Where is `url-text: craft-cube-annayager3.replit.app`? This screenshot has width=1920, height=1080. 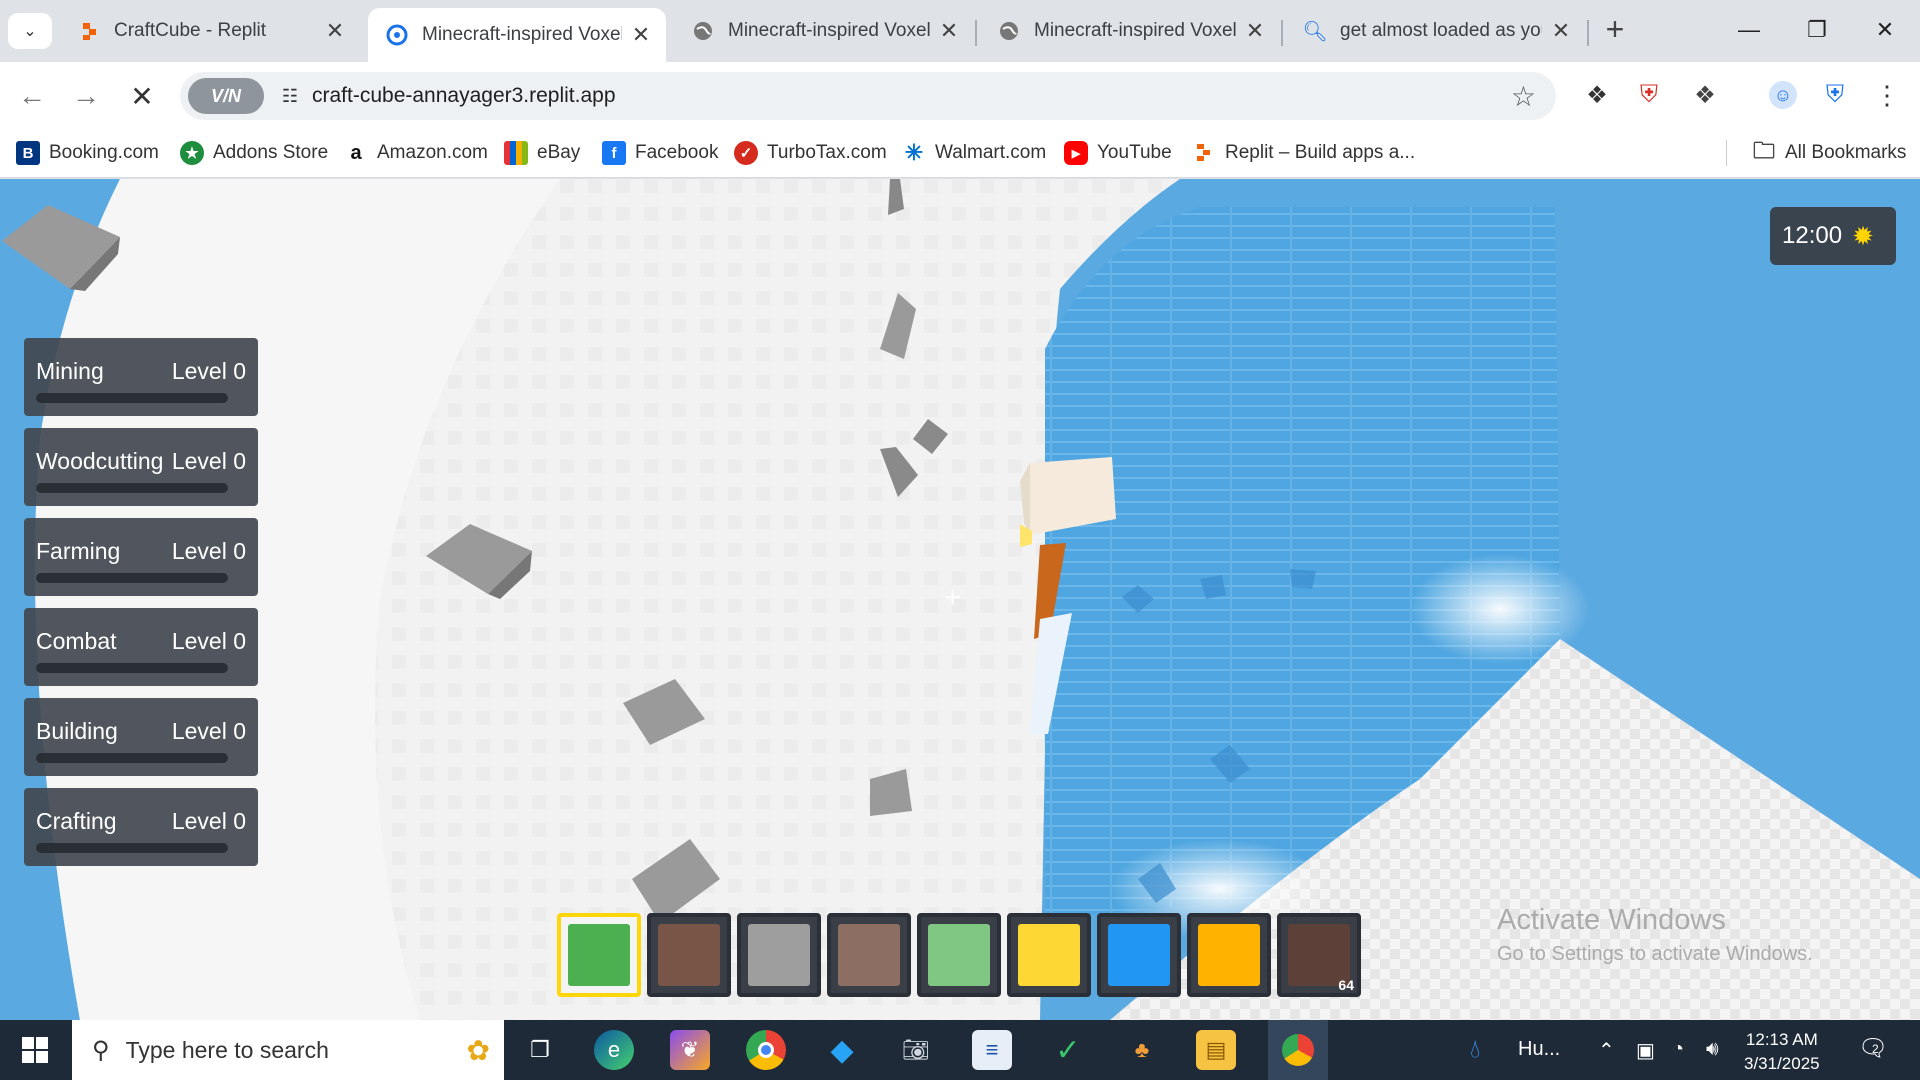
url-text: craft-cube-annayager3.replit.app is located at coordinates (464, 96).